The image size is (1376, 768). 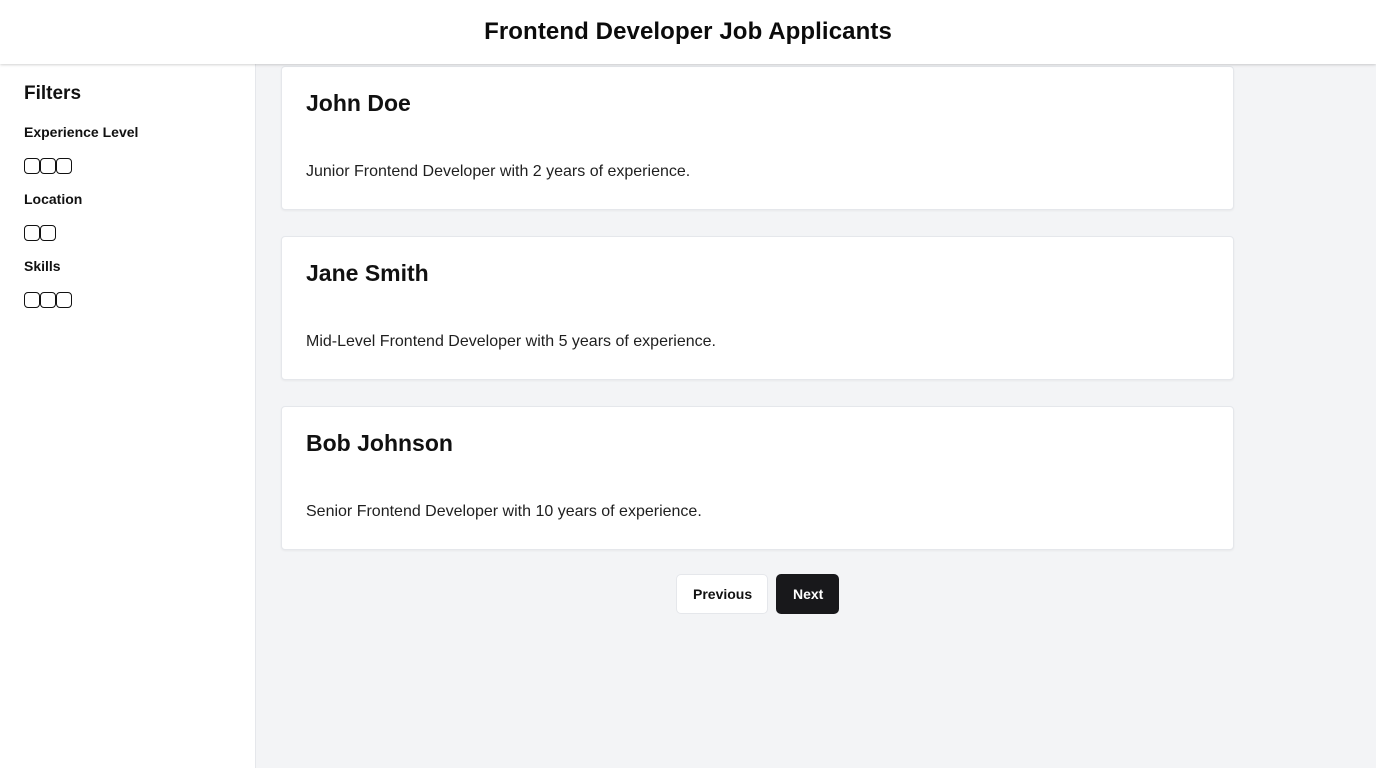 What do you see at coordinates (127, 216) in the screenshot?
I see `filter-group-location: Location` at bounding box center [127, 216].